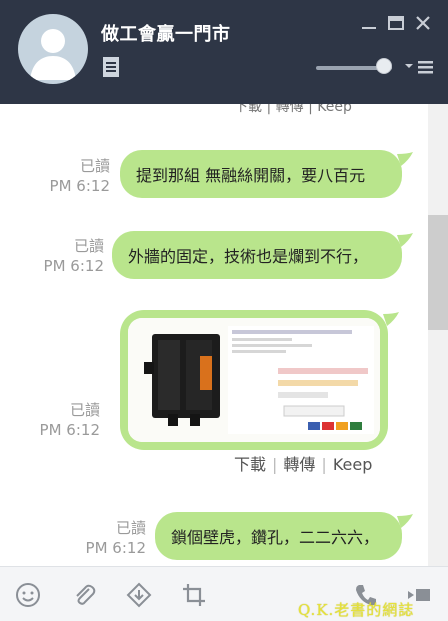 The width and height of the screenshot is (448, 621). I want to click on product-image, so click(254, 380).